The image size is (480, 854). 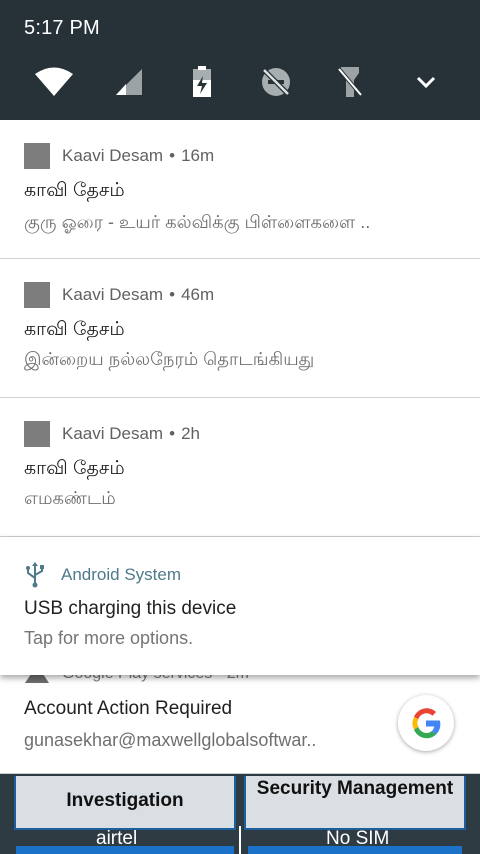 What do you see at coordinates (128, 708) in the screenshot?
I see `notification-title: Account Action Required` at bounding box center [128, 708].